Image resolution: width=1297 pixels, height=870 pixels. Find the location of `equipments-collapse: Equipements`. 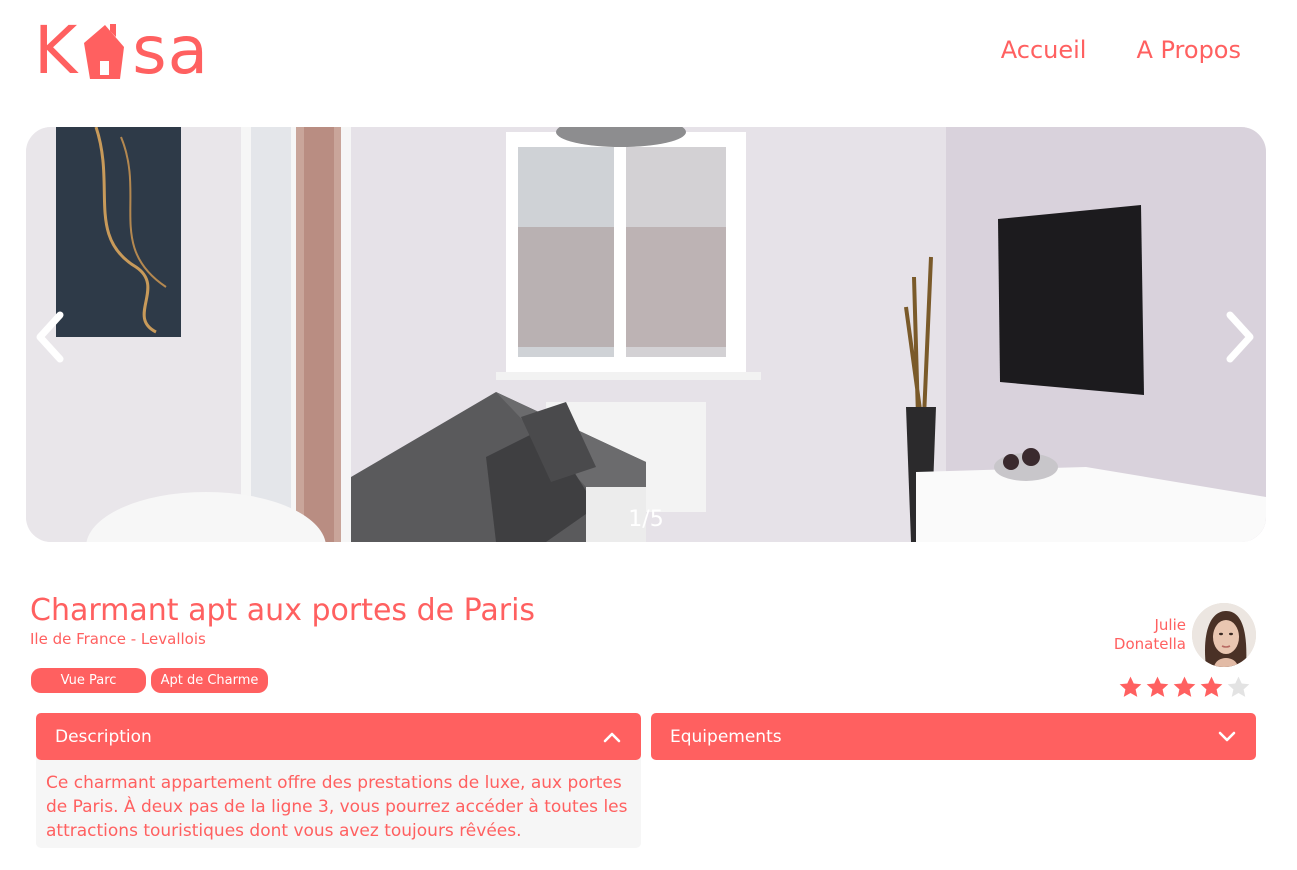

equipments-collapse: Equipements is located at coordinates (953, 736).